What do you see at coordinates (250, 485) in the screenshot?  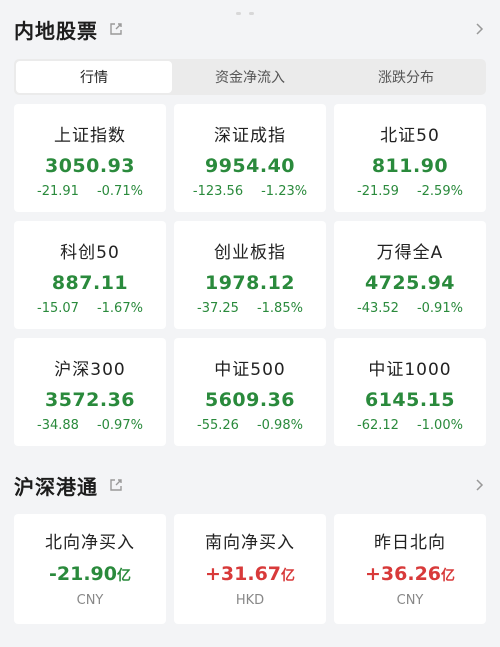 I see `section-header-stock-connect: 沪深港通` at bounding box center [250, 485].